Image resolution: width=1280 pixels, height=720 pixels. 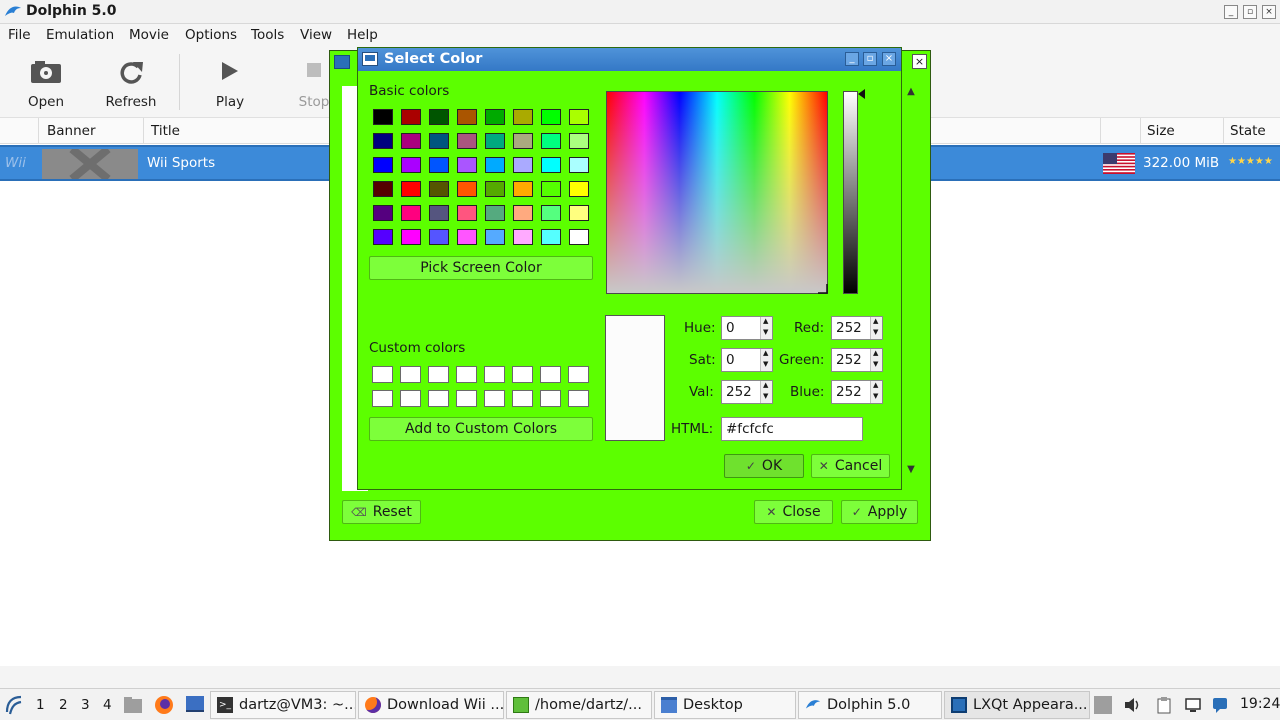 What do you see at coordinates (725, 705) in the screenshot?
I see `task-desktop-folder: Desktop` at bounding box center [725, 705].